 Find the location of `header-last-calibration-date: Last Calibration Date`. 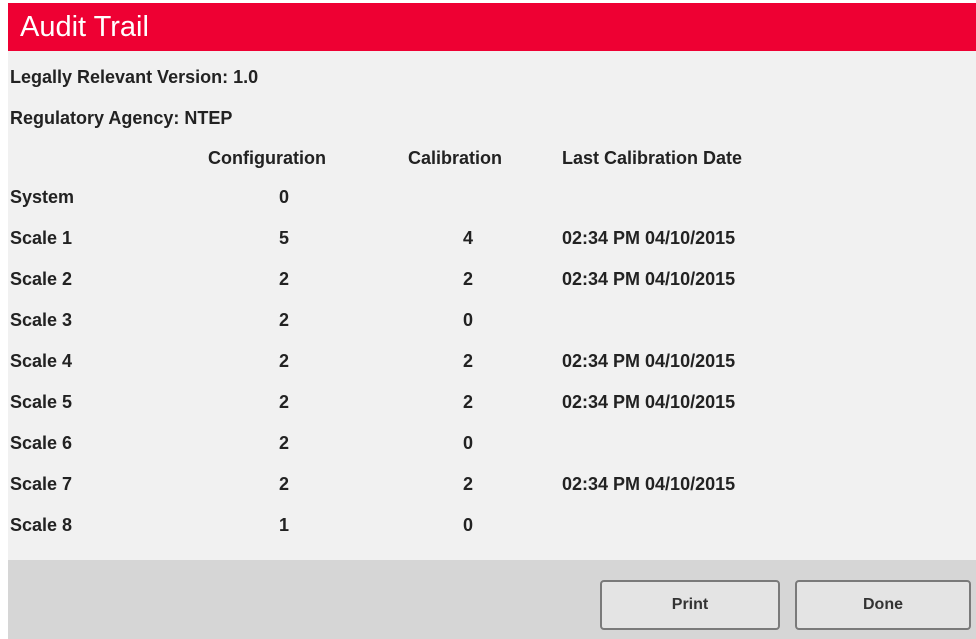

header-last-calibration-date: Last Calibration Date is located at coordinates (652, 158).